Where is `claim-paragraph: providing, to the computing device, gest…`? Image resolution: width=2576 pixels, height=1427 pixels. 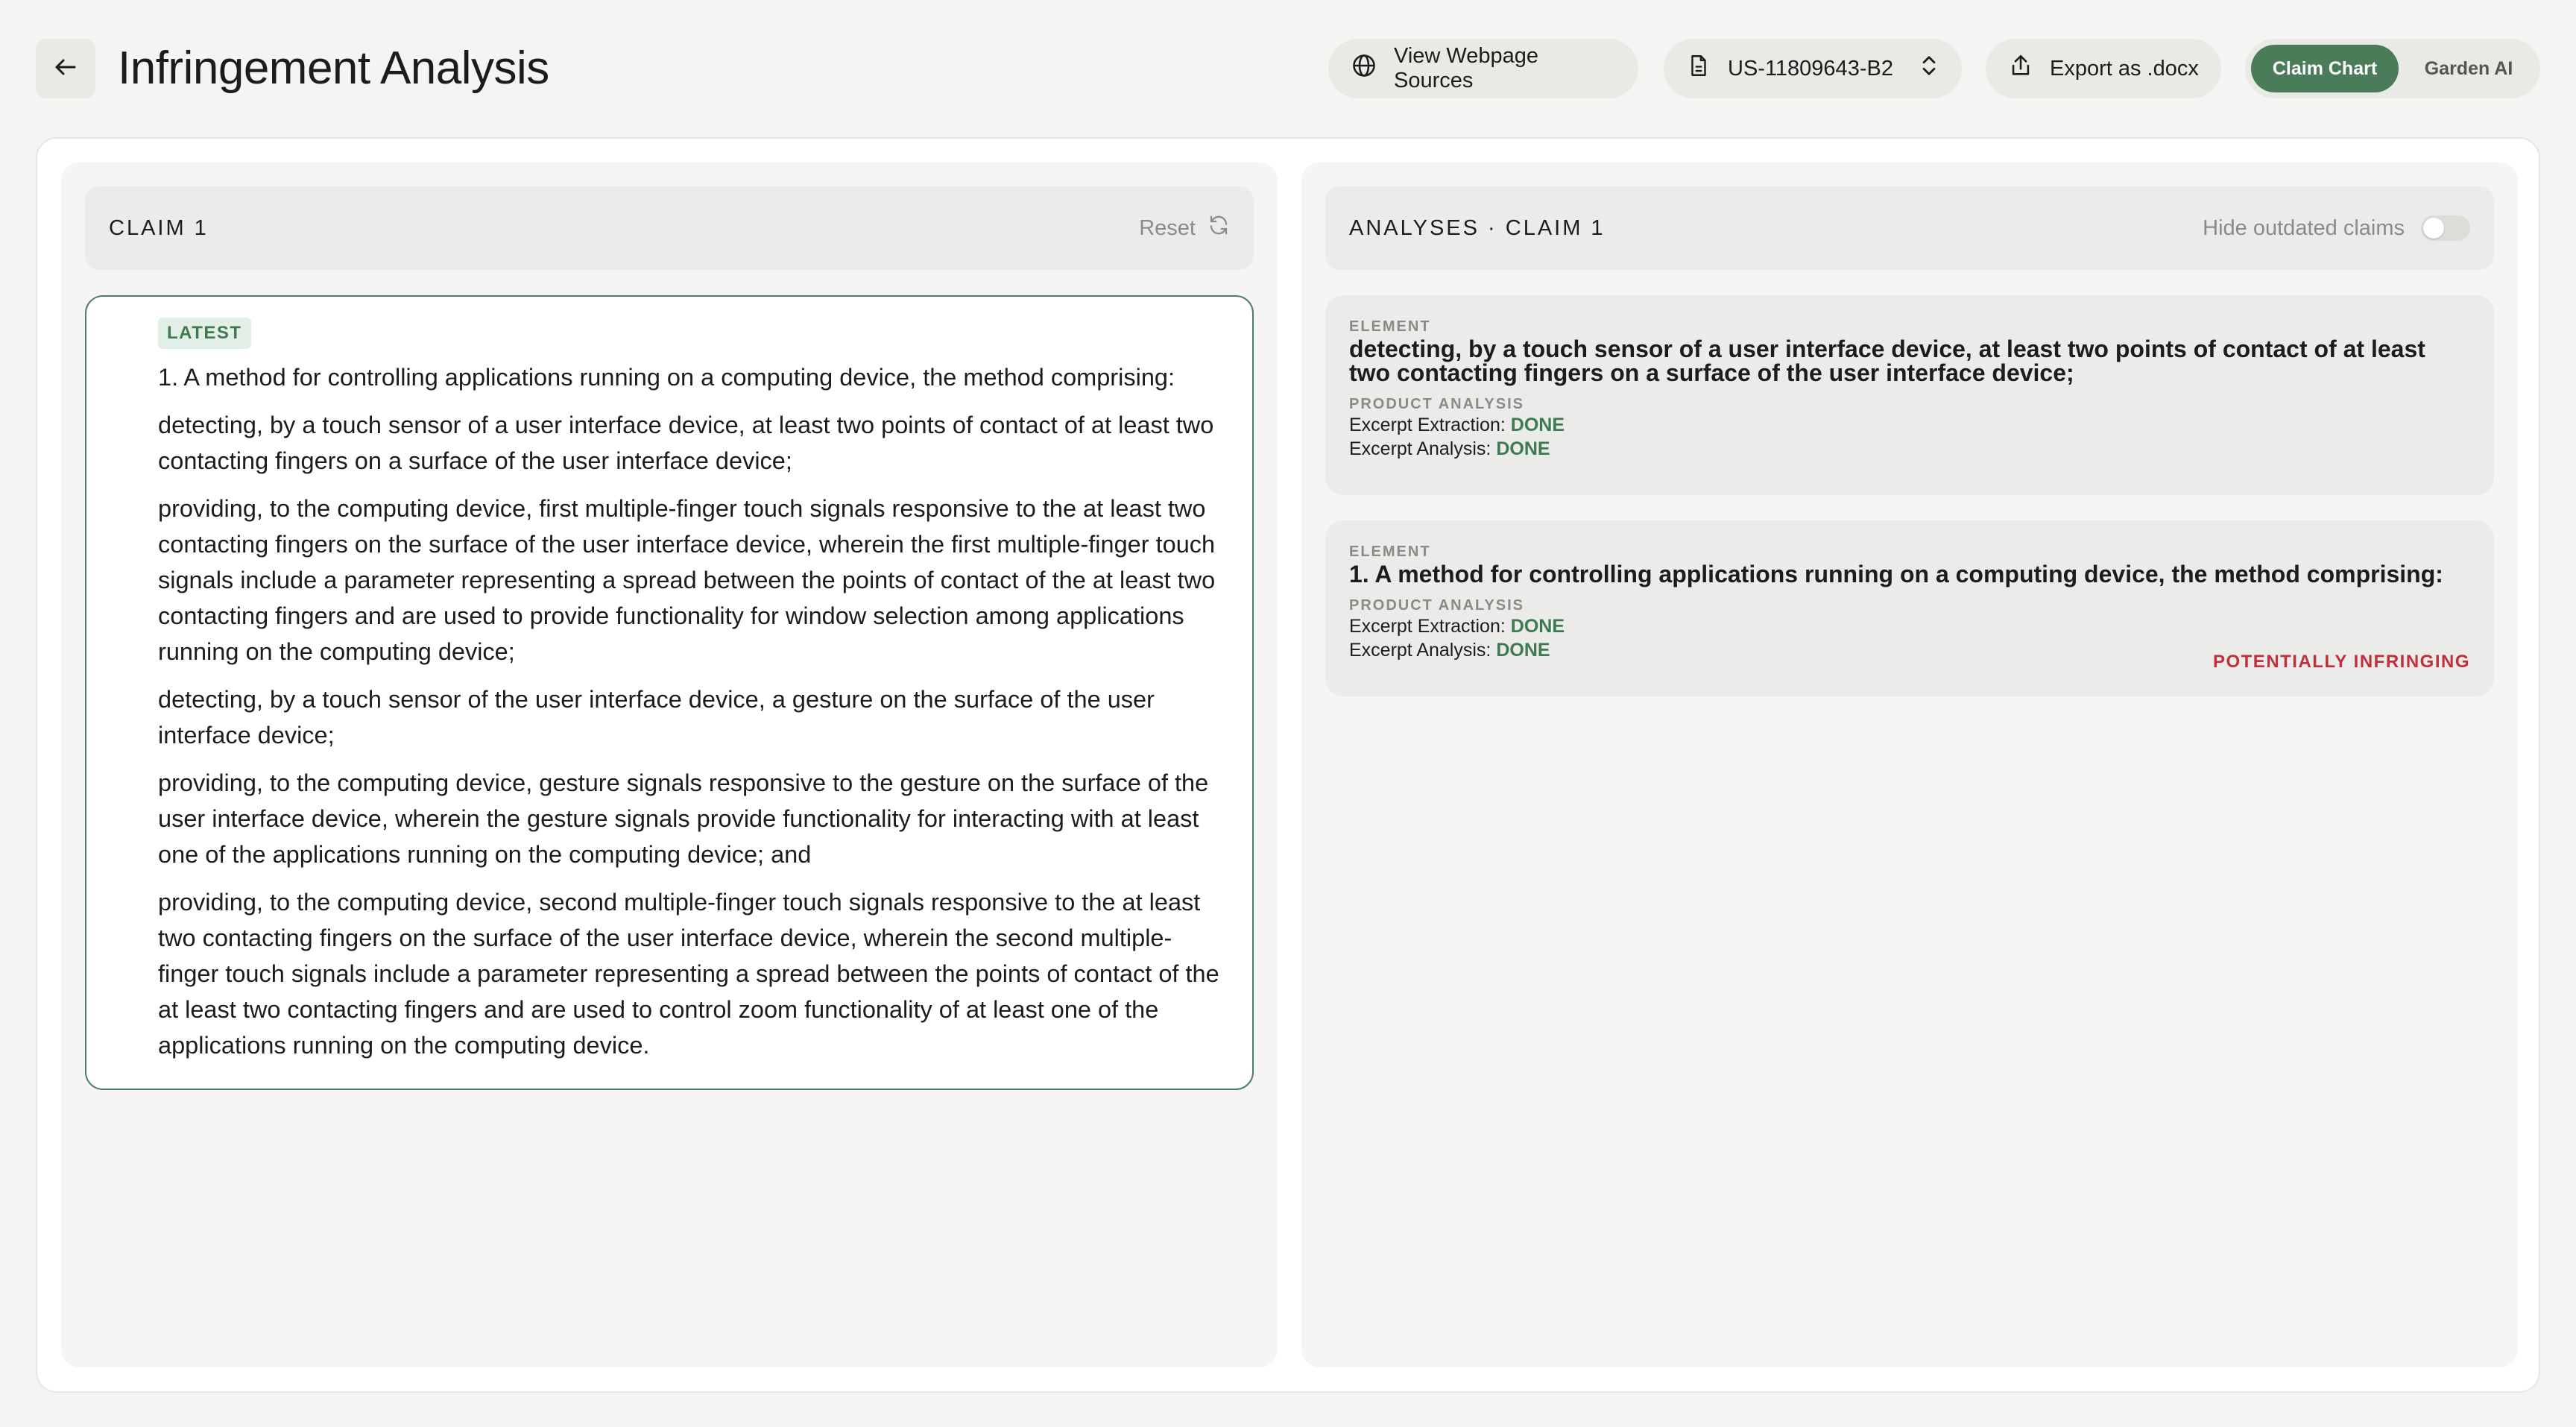
claim-paragraph: providing, to the computing device, gest… is located at coordinates (683, 819).